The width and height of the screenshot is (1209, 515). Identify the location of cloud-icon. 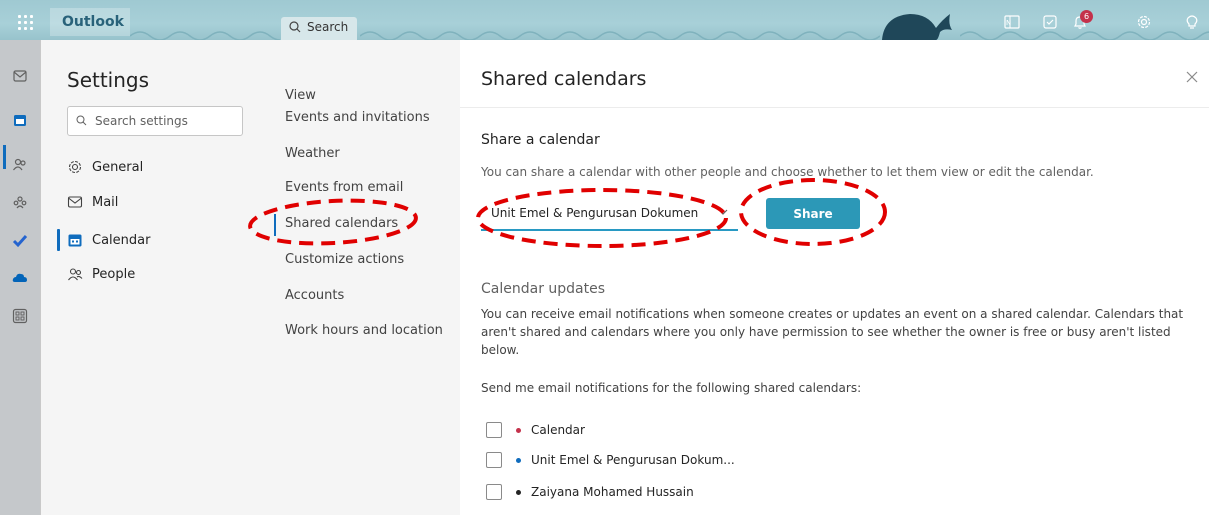
(19, 277).